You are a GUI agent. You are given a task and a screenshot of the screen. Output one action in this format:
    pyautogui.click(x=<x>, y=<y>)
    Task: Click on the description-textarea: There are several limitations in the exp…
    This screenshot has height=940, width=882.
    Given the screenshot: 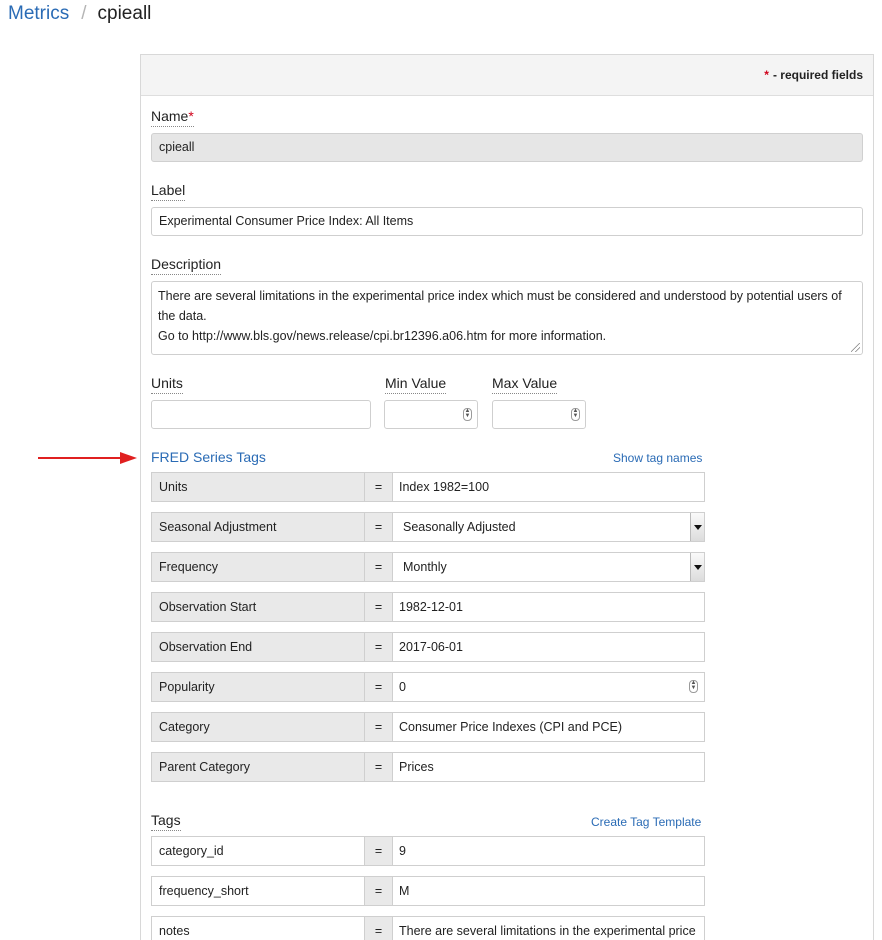 What is the action you would take?
    pyautogui.click(x=507, y=318)
    